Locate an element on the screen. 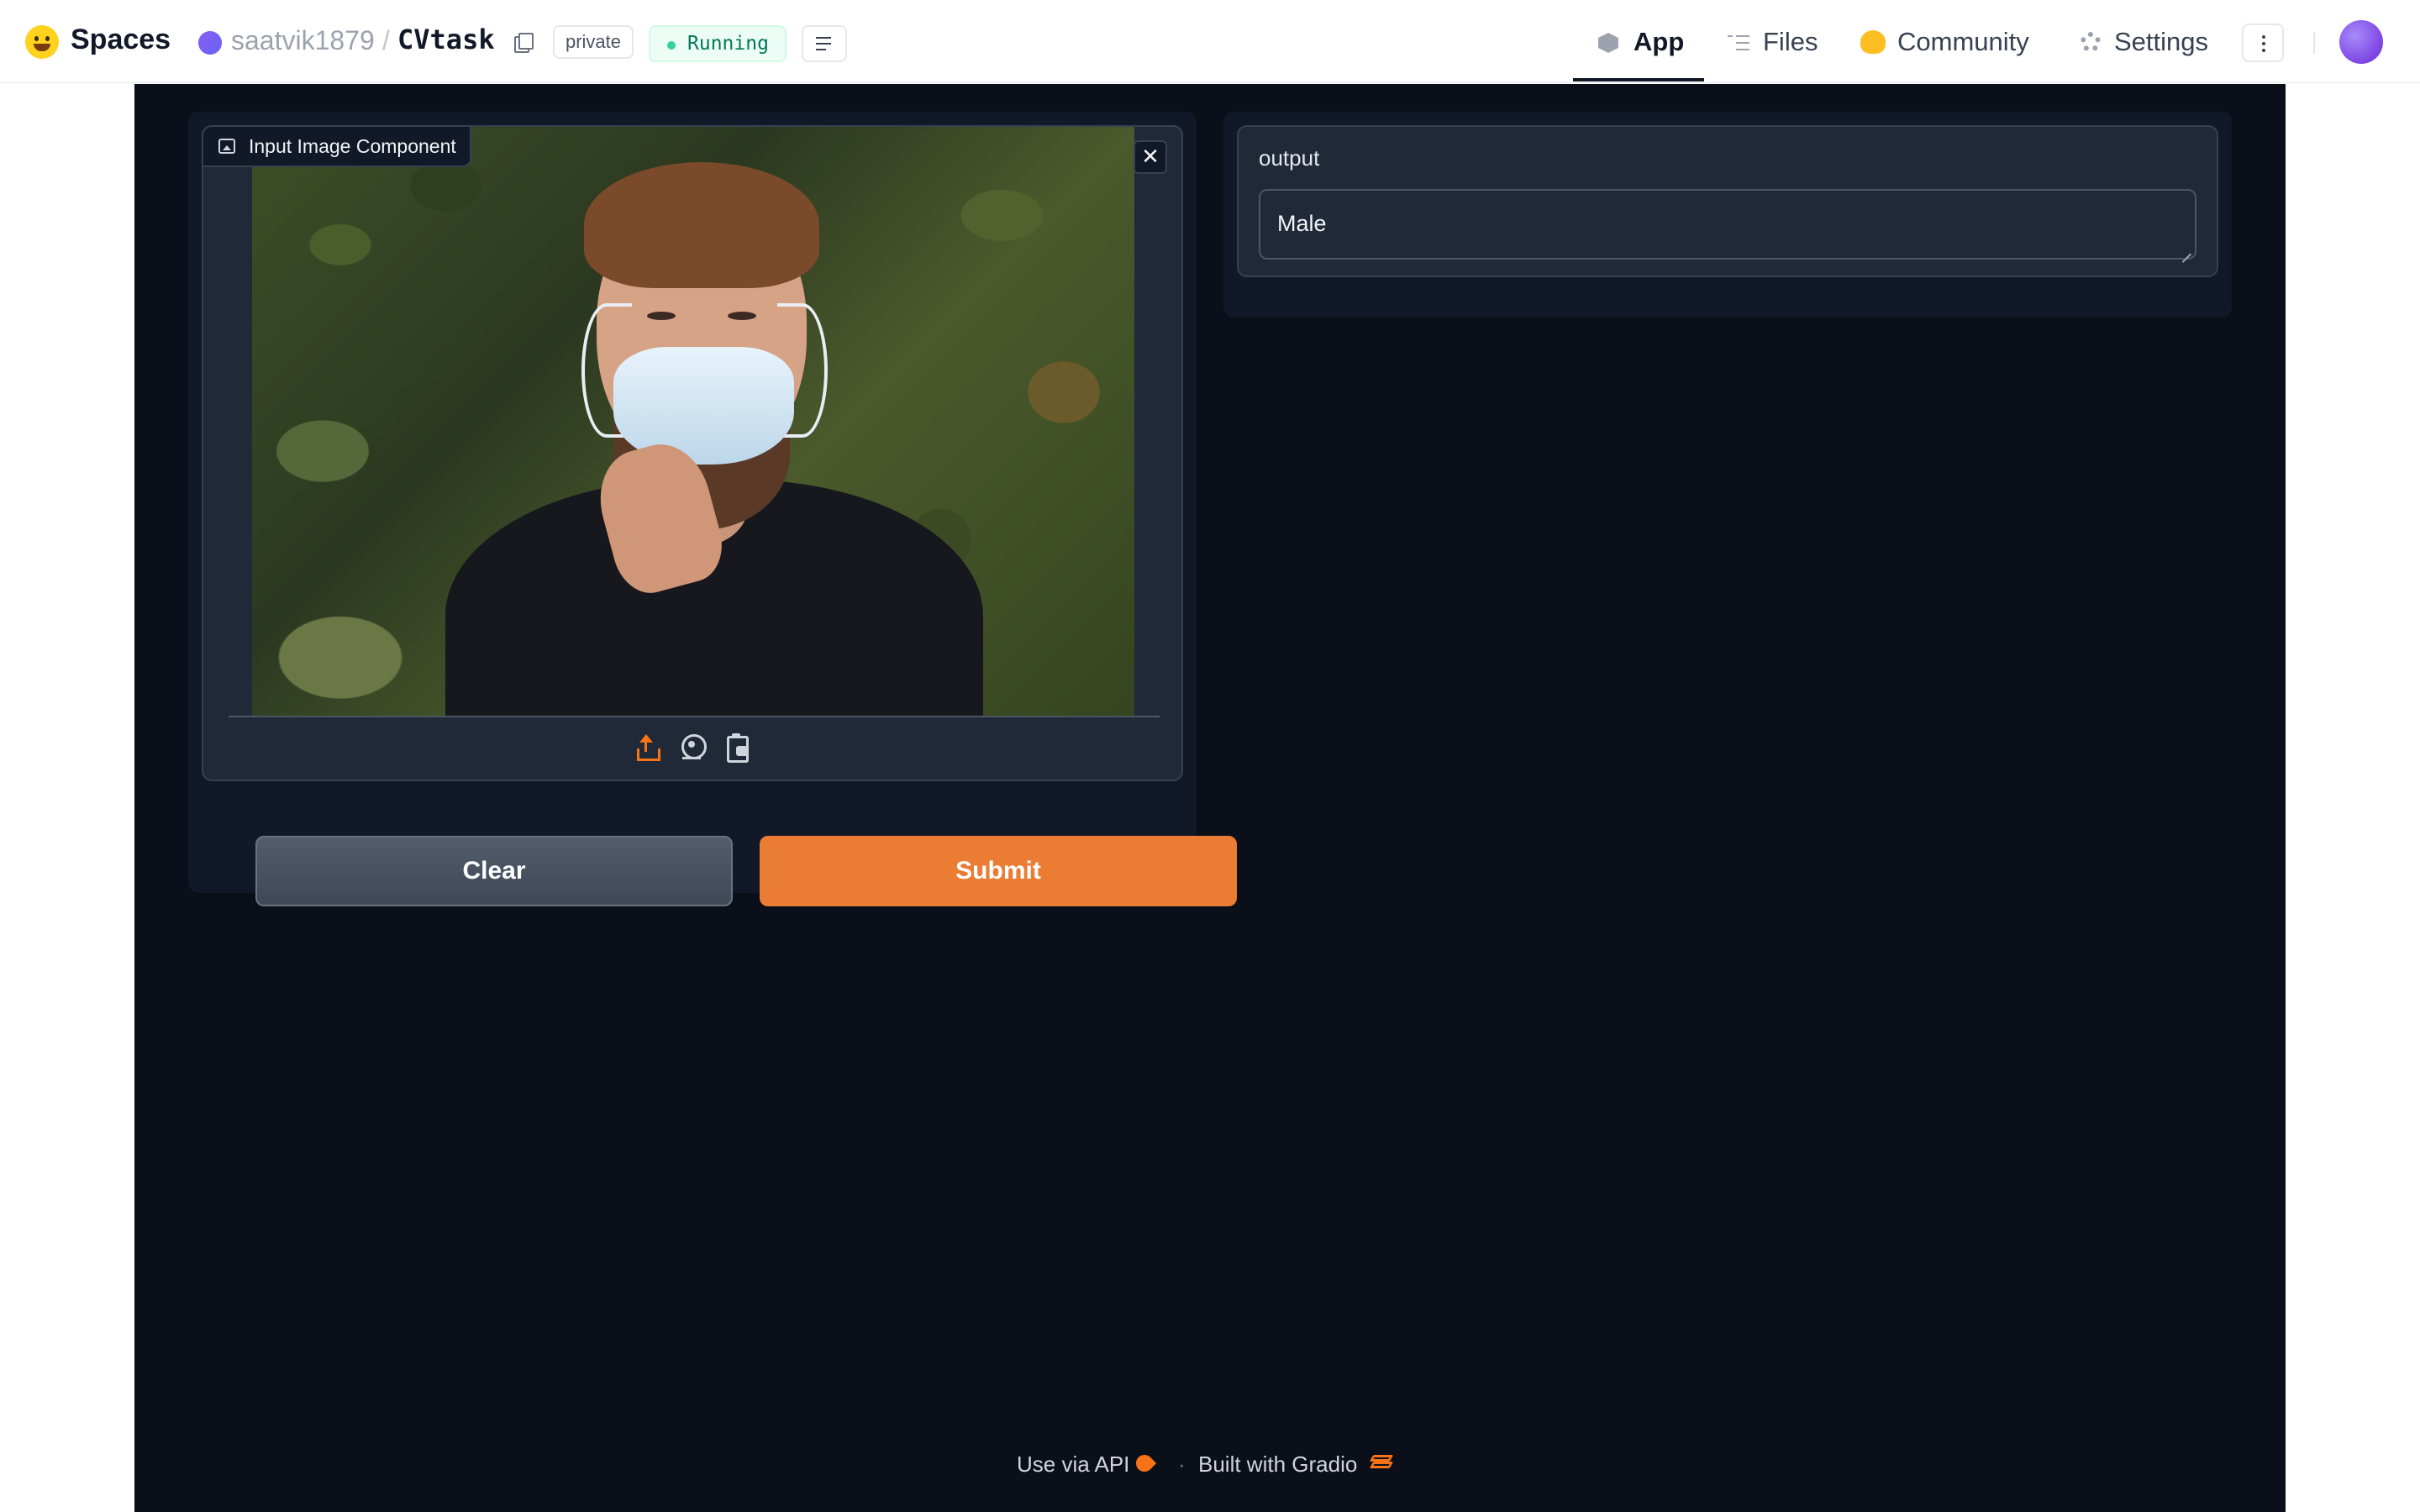 This screenshot has height=1512, width=2420. footer: Use via API · Built with Gradio is located at coordinates (1210, 1468).